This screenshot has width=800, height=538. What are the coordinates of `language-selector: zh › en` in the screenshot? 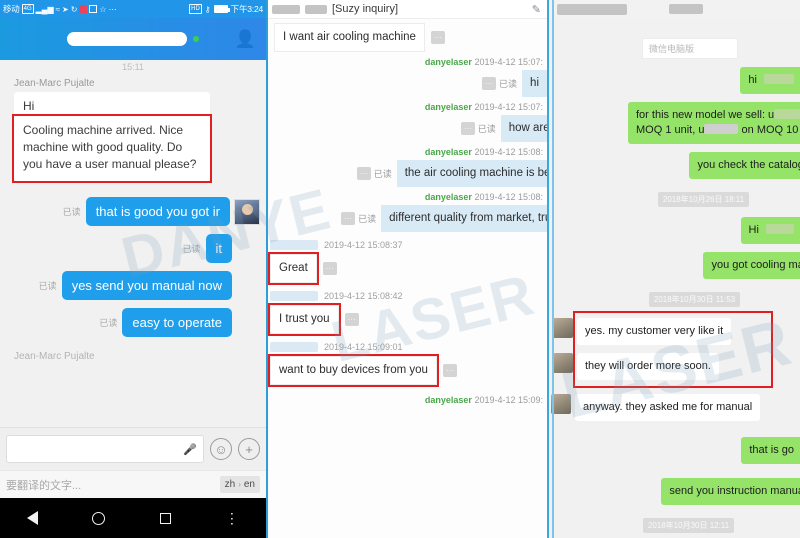 It's located at (239, 484).